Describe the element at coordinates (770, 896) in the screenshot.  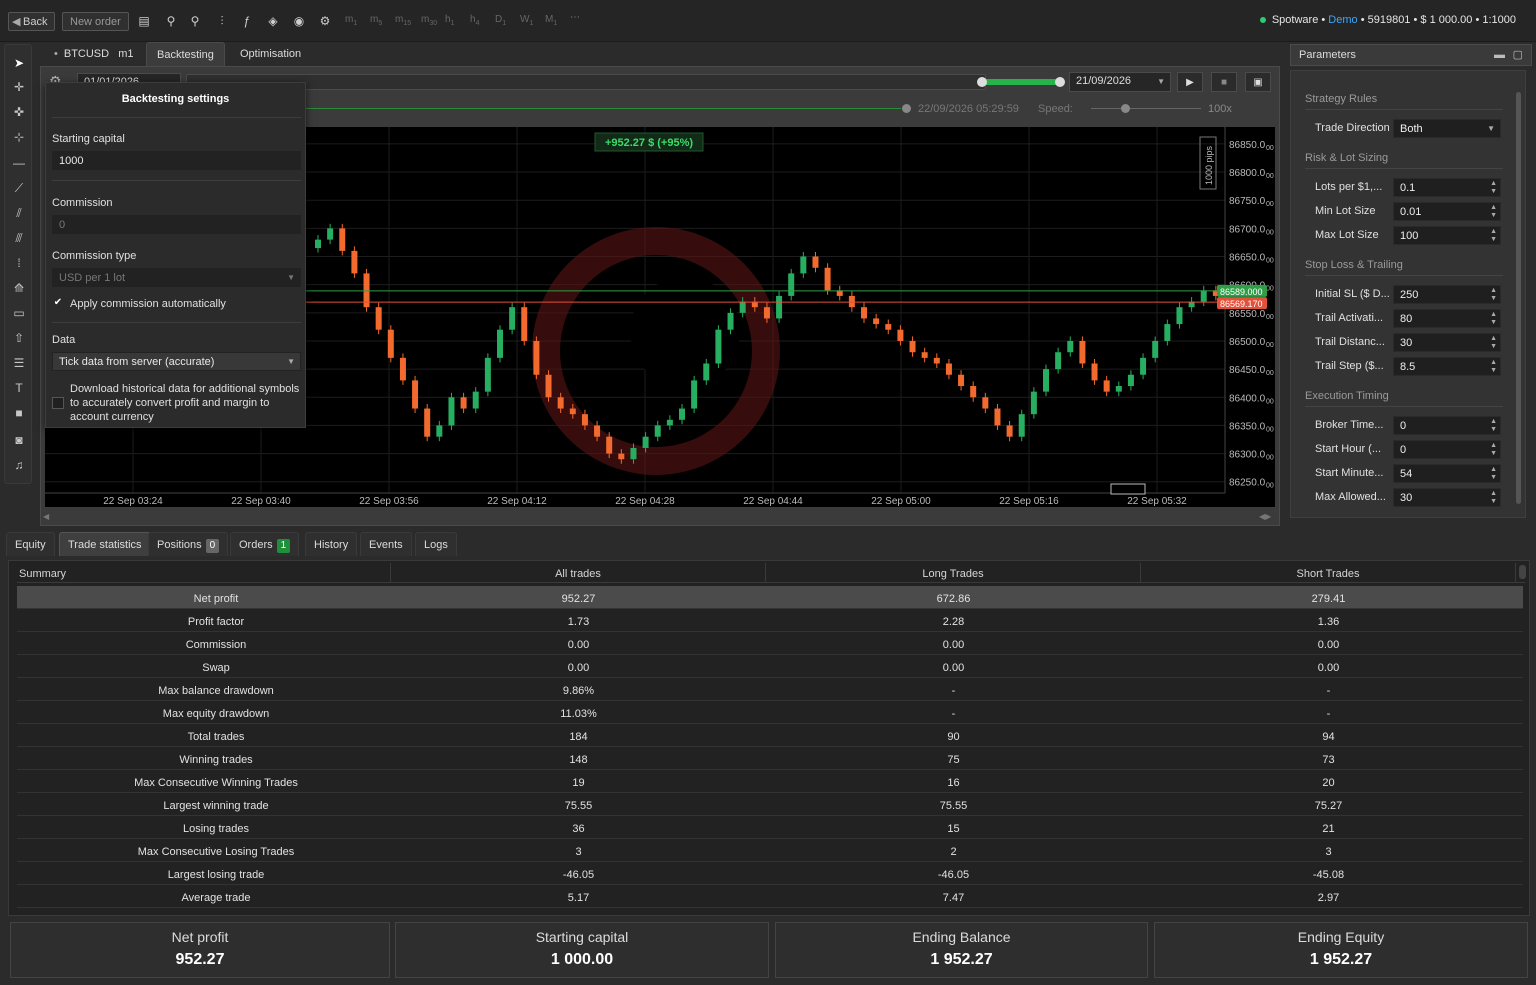
I see `table-row: Average trade 5.17 7.47 2.97` at that location.